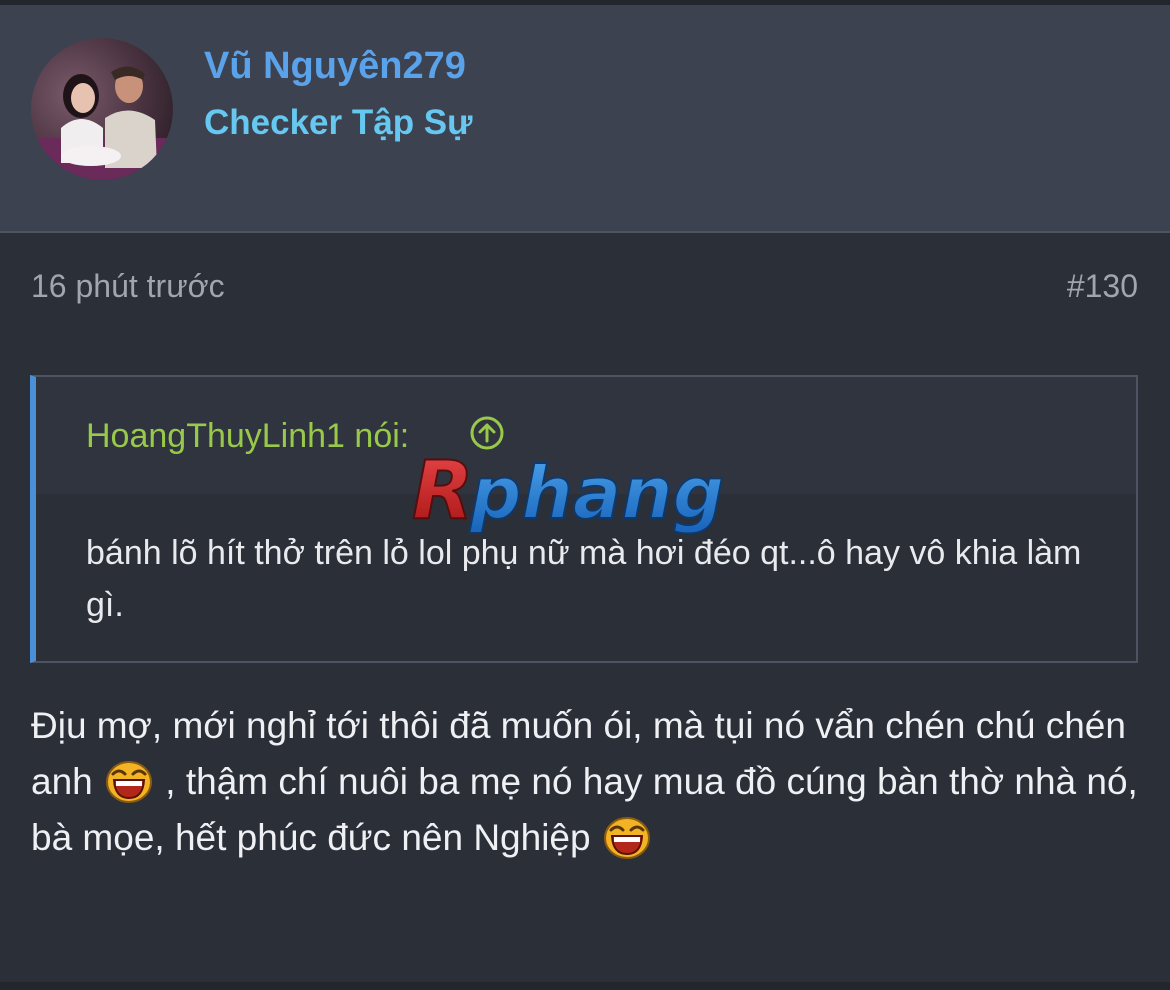 This screenshot has height=990, width=1170. What do you see at coordinates (102, 109) in the screenshot?
I see `user-avatar` at bounding box center [102, 109].